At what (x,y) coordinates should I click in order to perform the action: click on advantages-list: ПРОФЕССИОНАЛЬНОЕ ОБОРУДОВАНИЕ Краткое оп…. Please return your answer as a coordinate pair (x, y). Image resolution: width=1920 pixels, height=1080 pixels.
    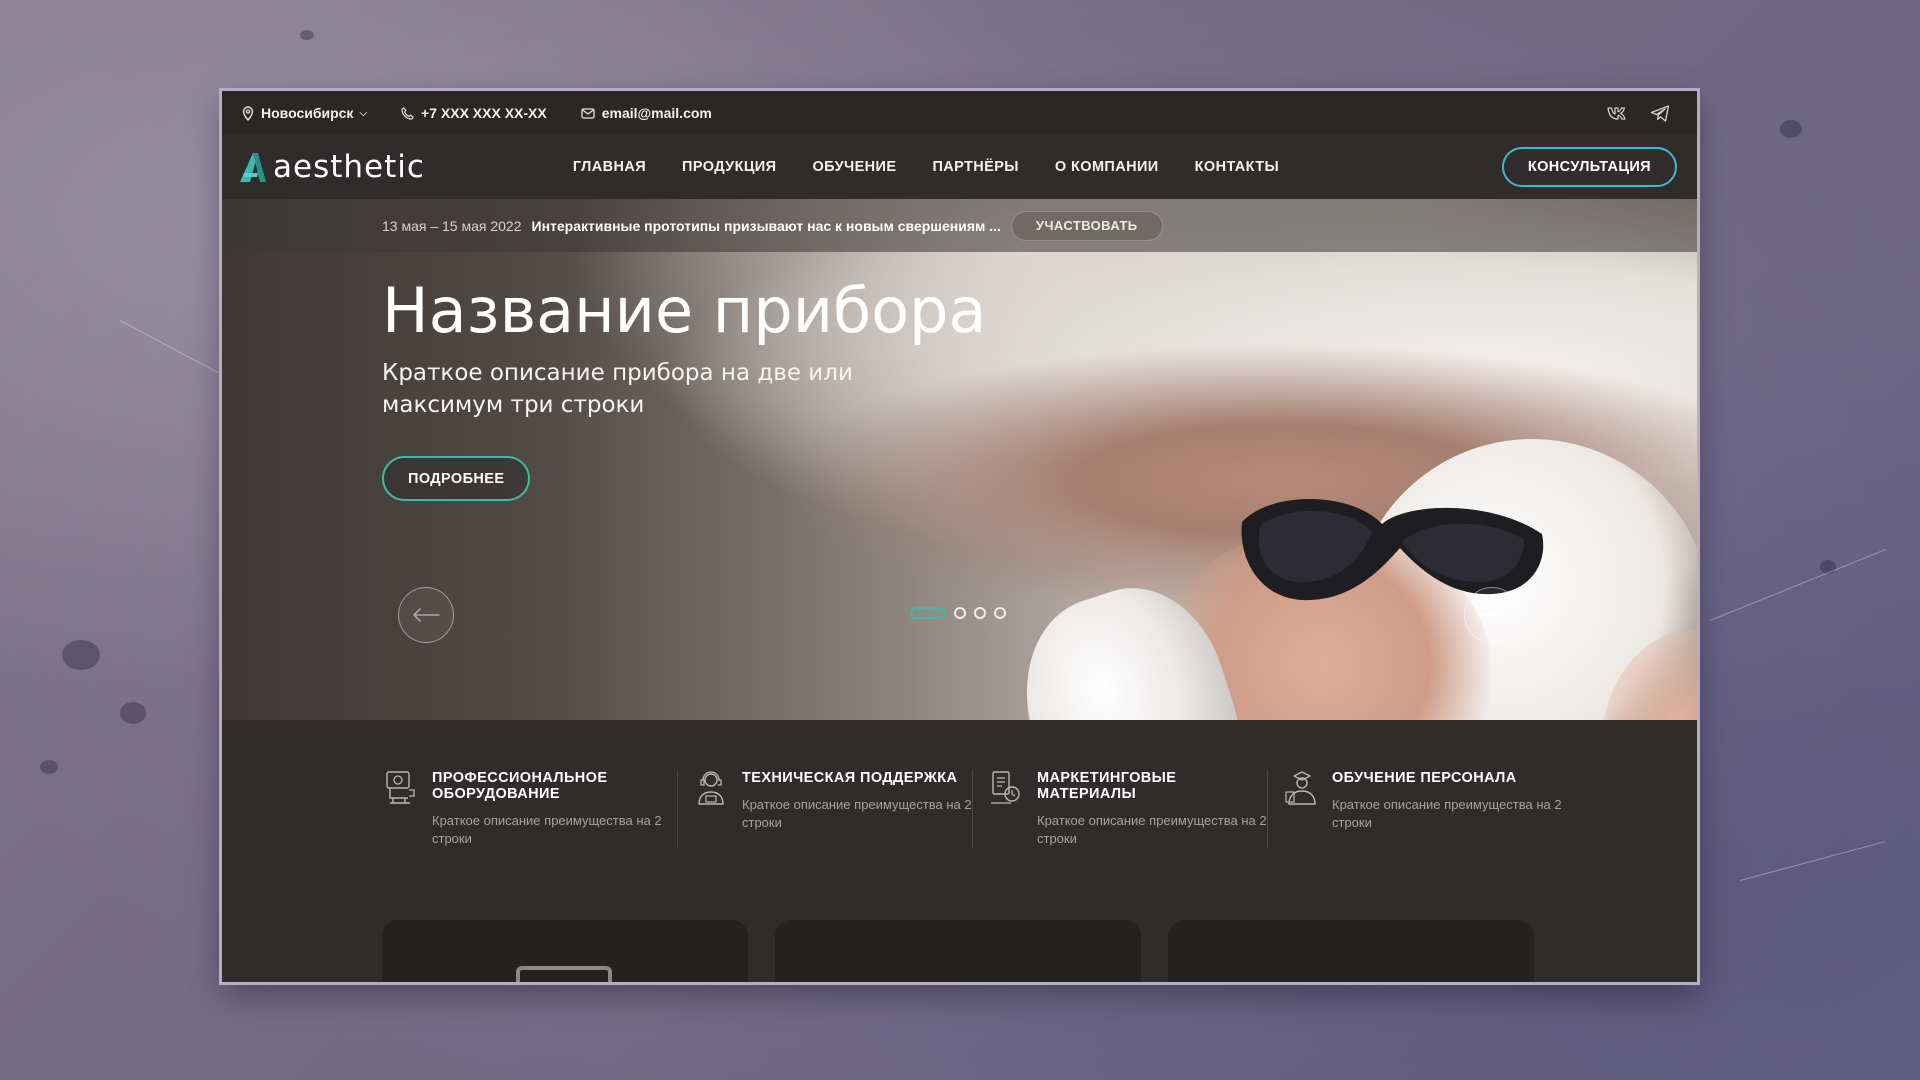
    Looking at the image, I should click on (972, 809).